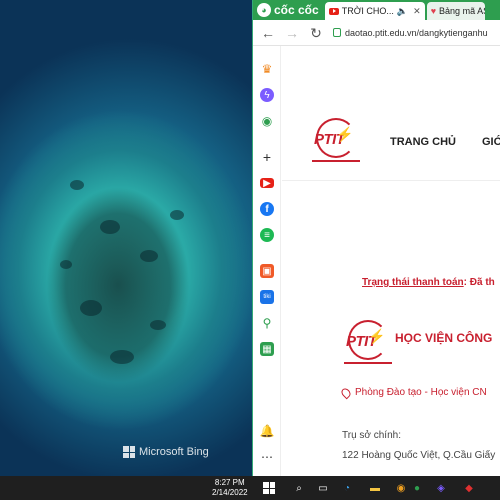 This screenshot has height=500, width=500. I want to click on coccoc-taskbar-icon: ●, so click(417, 488).